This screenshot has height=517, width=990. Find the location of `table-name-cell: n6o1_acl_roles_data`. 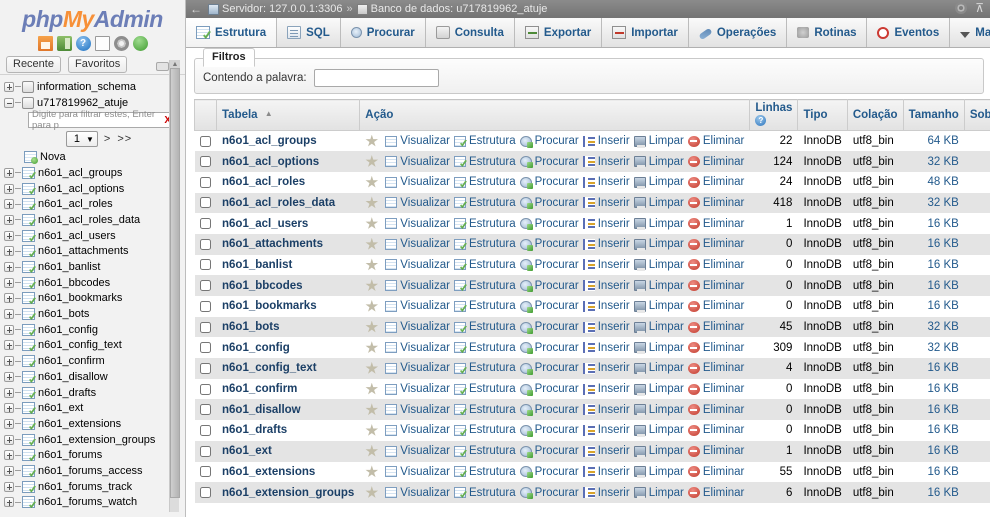

table-name-cell: n6o1_acl_roles_data is located at coordinates (288, 203).